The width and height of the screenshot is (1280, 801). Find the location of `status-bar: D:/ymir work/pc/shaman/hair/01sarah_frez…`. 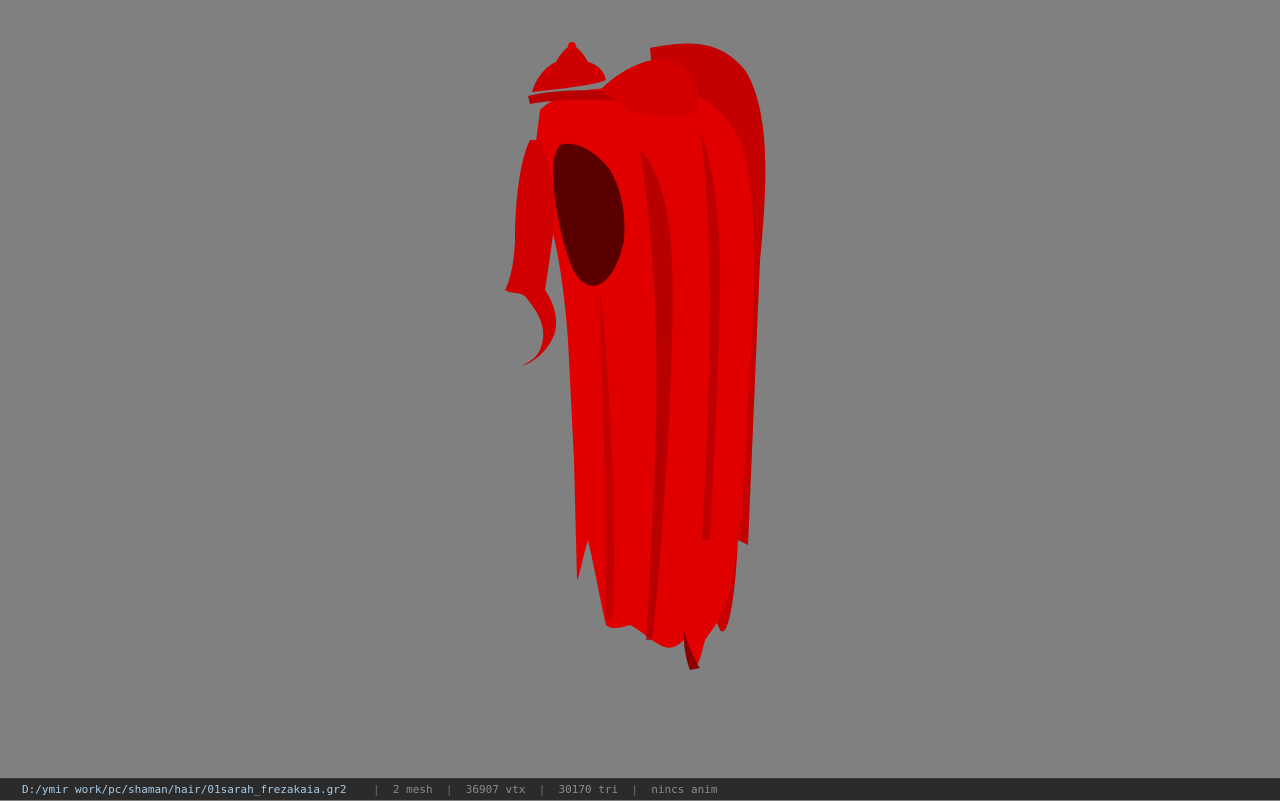

status-bar: D:/ymir work/pc/shaman/hair/01sarah_frez… is located at coordinates (640, 789).